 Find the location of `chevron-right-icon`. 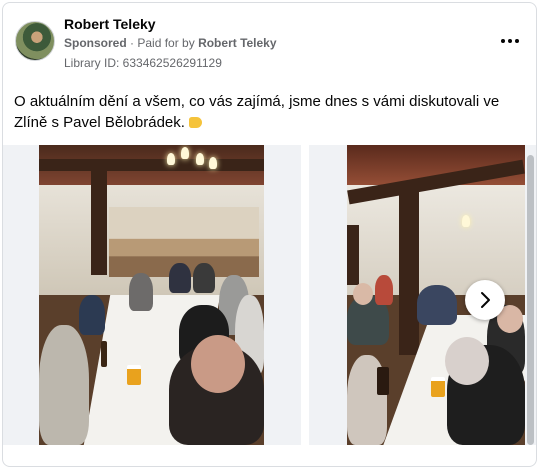

chevron-right-icon is located at coordinates (485, 300).